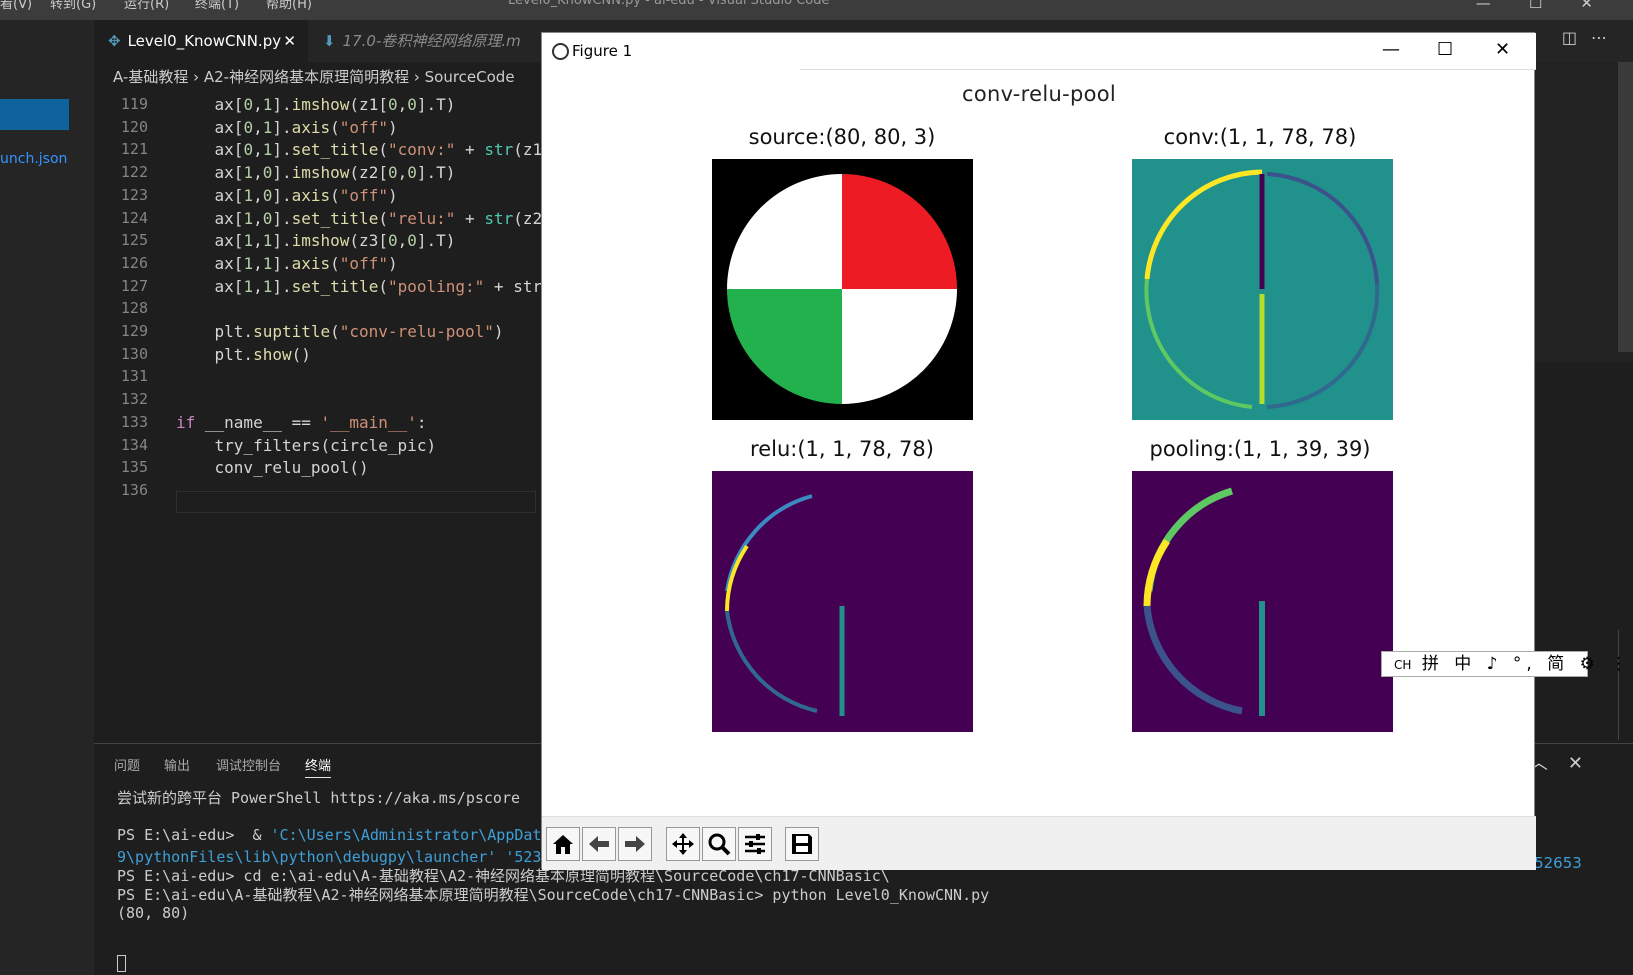 Image resolution: width=1633 pixels, height=975 pixels. What do you see at coordinates (1039, 51) in the screenshot?
I see `figure-titlebar: Figure 1 — ☐ ✕` at bounding box center [1039, 51].